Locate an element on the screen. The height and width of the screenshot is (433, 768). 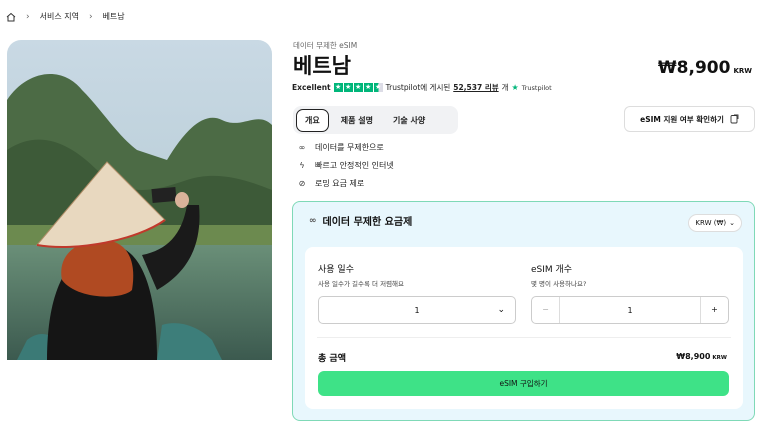
buy-esim-label: eSIM 구입하기 is located at coordinates (523, 383).